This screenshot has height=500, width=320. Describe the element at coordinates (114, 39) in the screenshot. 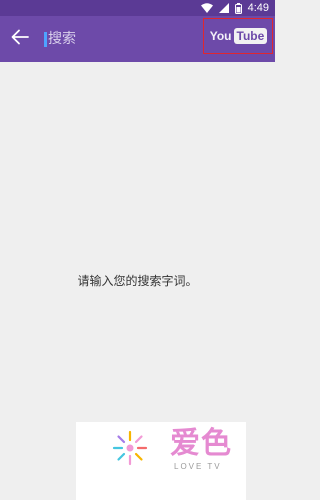

I see `search-input: 搜索` at that location.